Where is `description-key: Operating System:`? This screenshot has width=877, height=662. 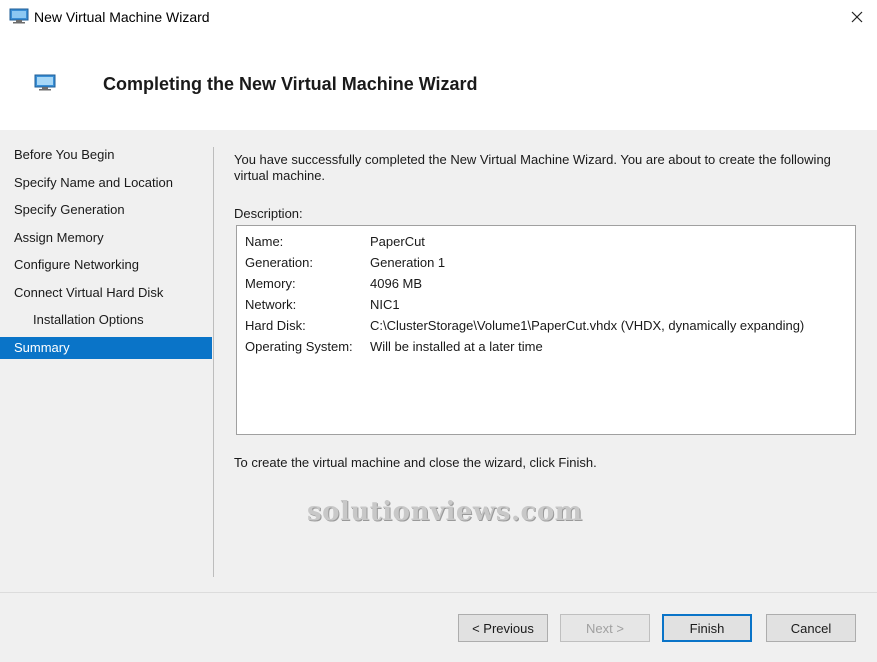 description-key: Operating System: is located at coordinates (299, 346).